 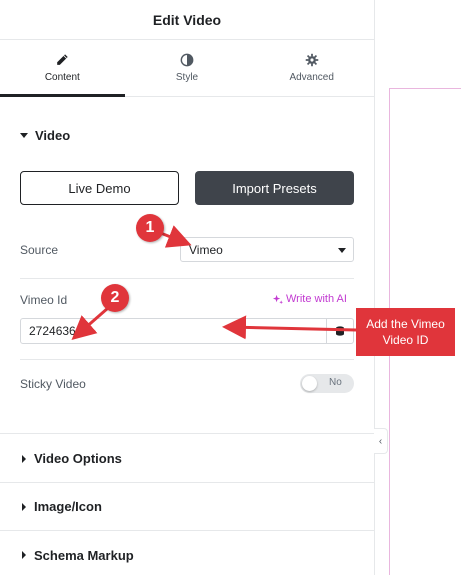 I want to click on video-options-title: Video Options, so click(x=78, y=458).